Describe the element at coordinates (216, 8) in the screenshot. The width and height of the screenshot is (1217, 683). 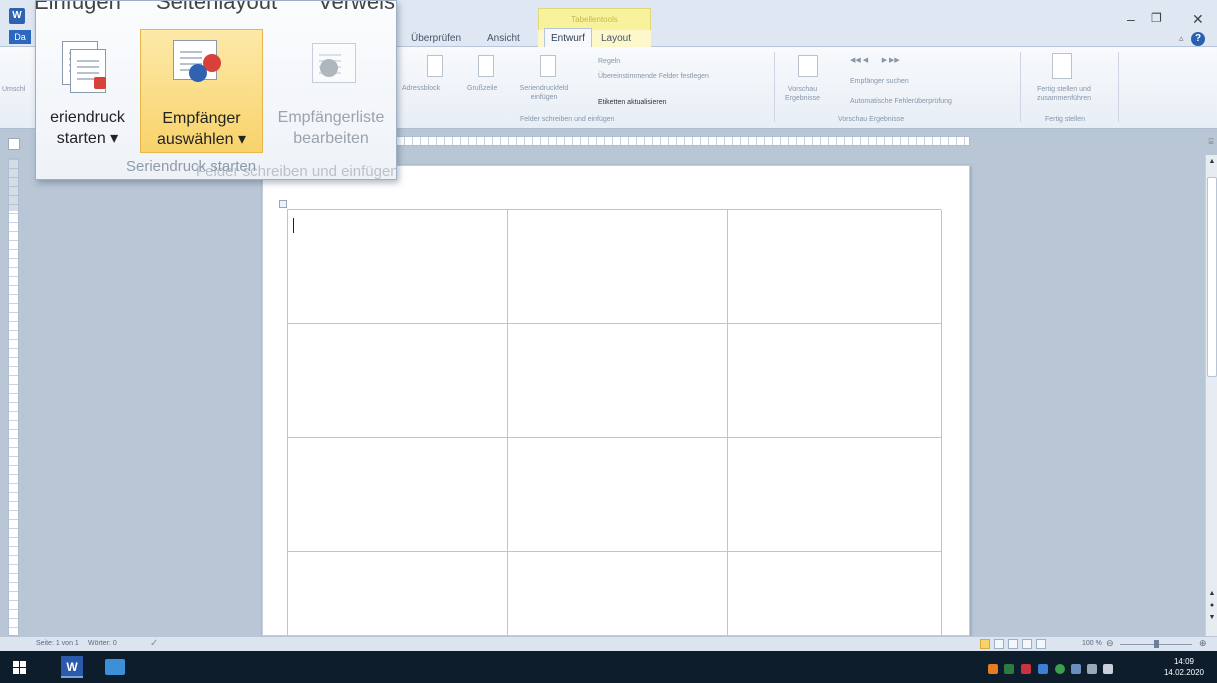
I see `tab-page-layout: Seitenlayout` at that location.